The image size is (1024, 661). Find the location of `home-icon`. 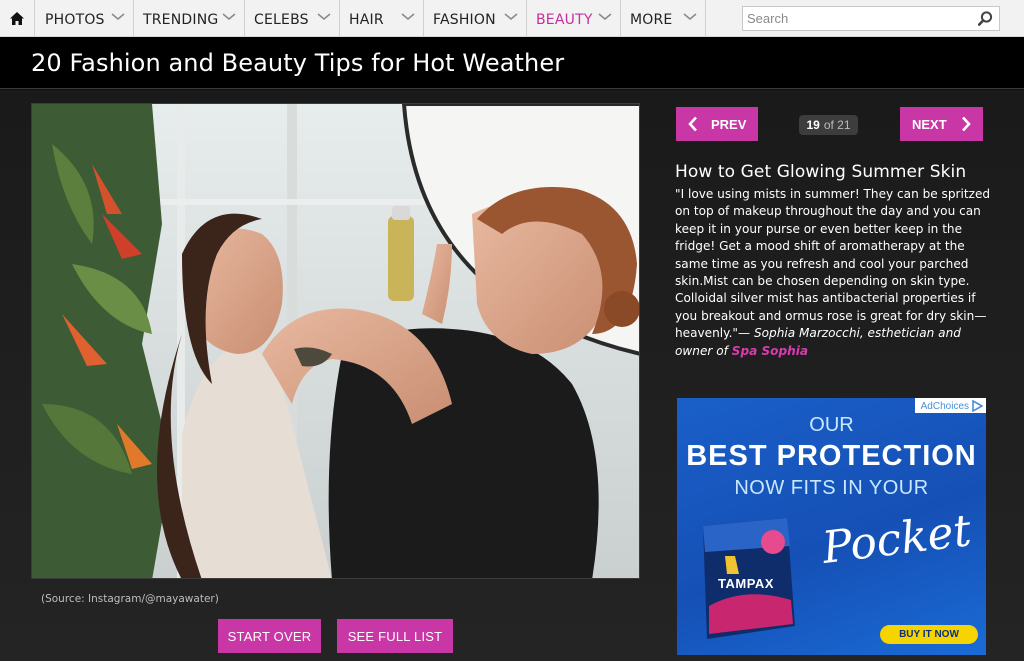

home-icon is located at coordinates (17, 18).